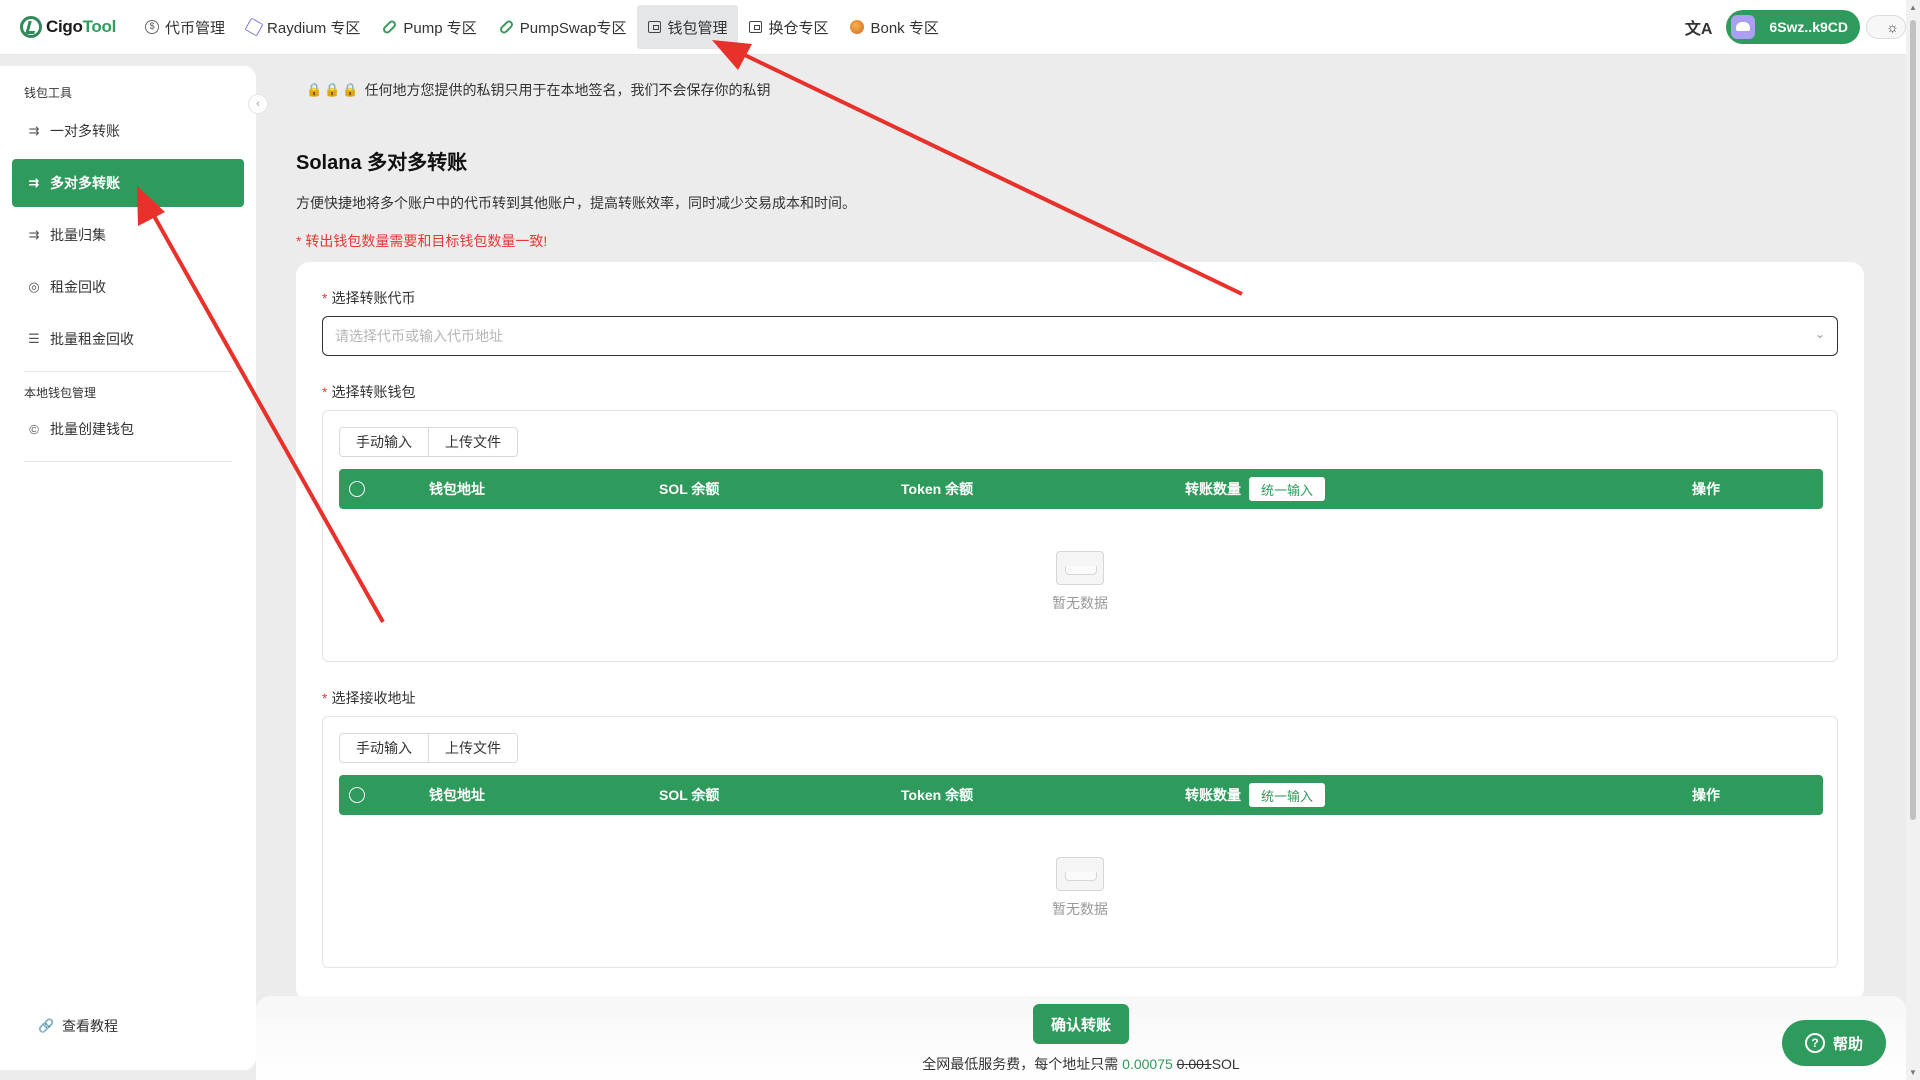 The image size is (1920, 1080). What do you see at coordinates (857, 27) in the screenshot?
I see `bonk-icon` at bounding box center [857, 27].